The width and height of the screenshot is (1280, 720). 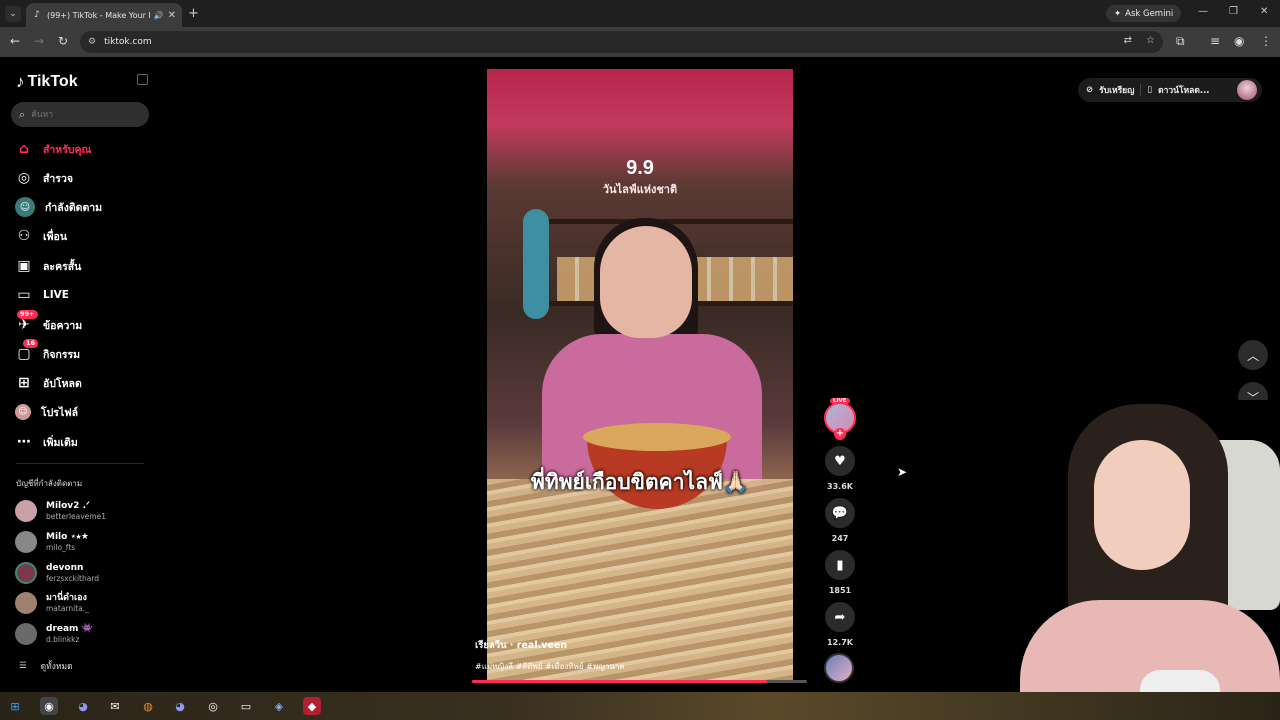 I want to click on home-icon: ⌂, so click(x=24, y=149).